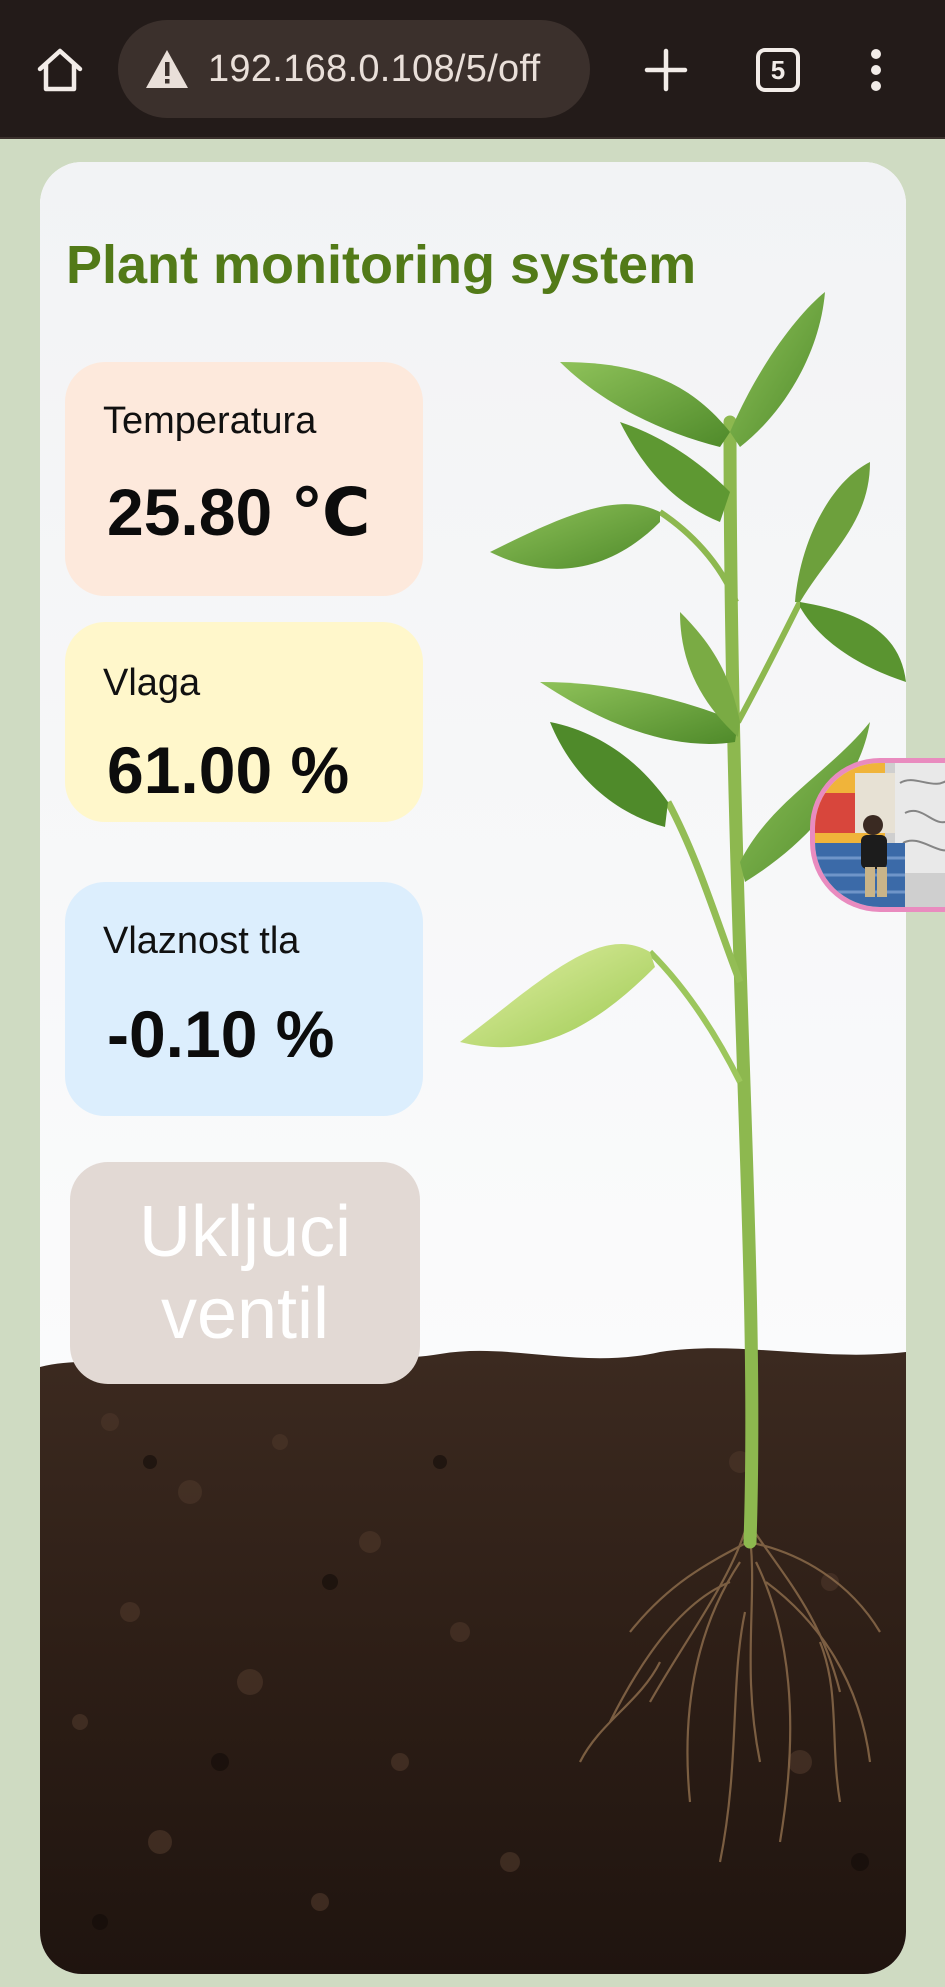 The image size is (945, 1987). Describe the element at coordinates (239, 512) in the screenshot. I see `temperature-value: 25.80 ℃` at that location.